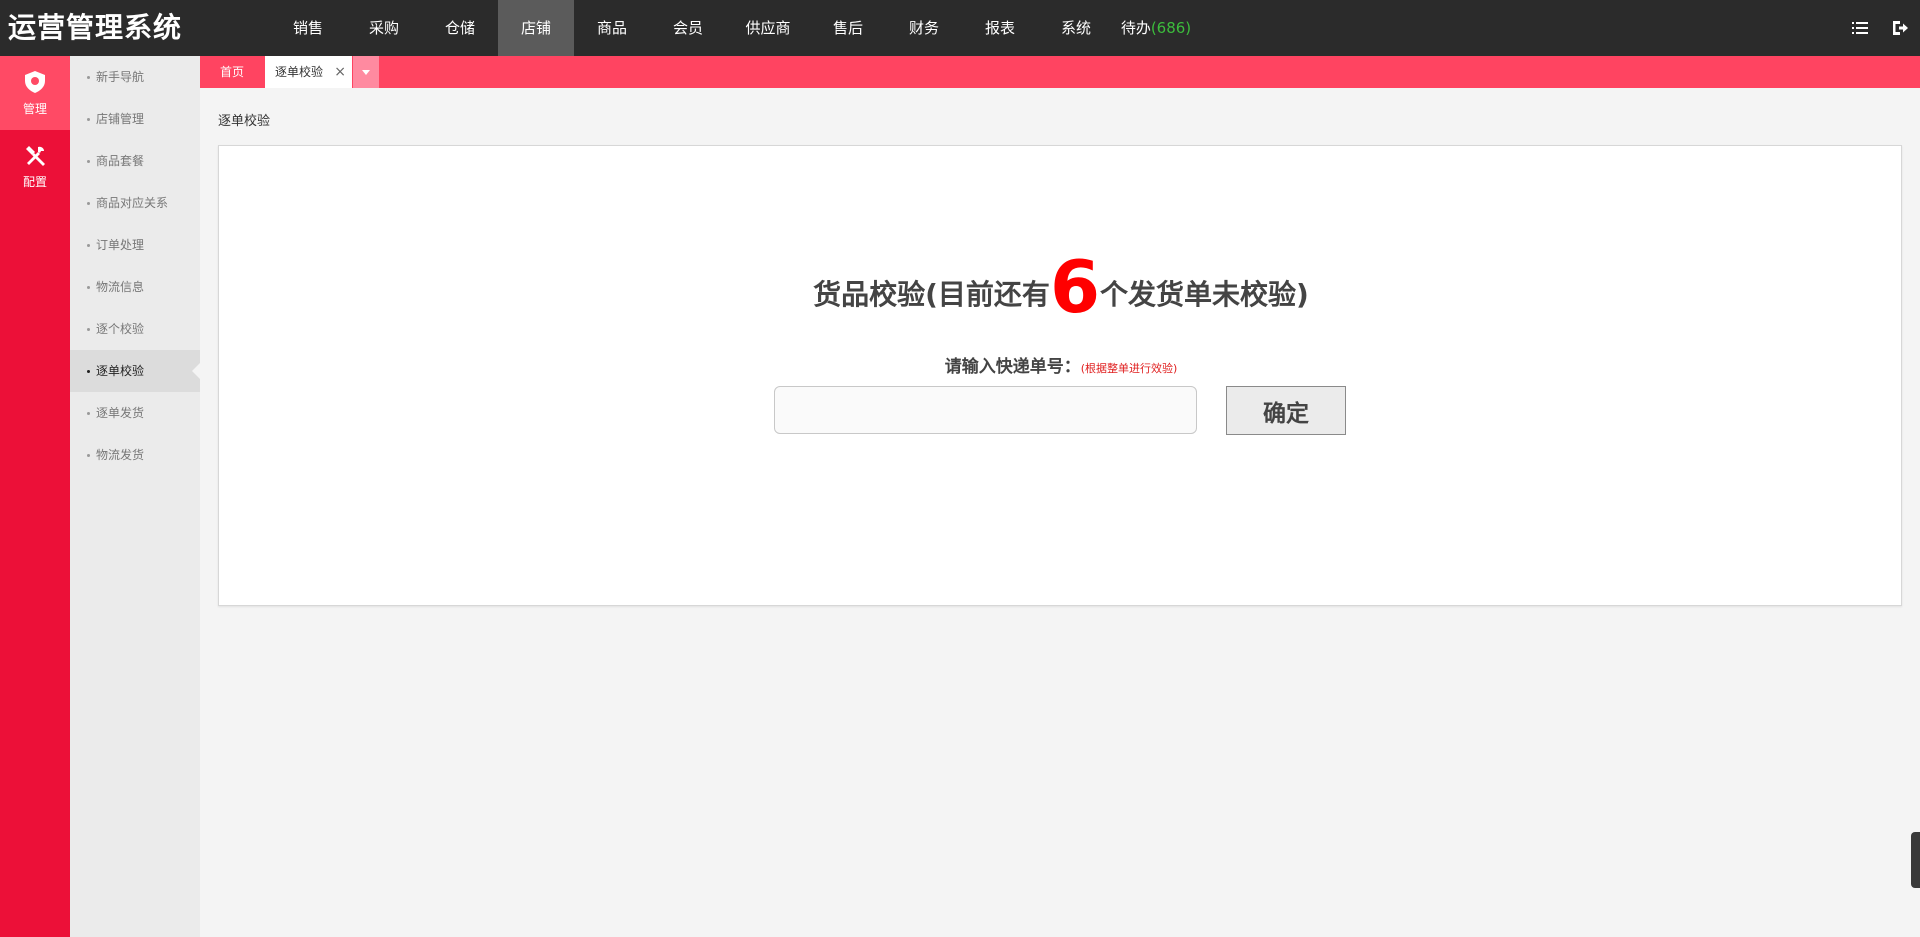  What do you see at coordinates (1286, 410) in the screenshot?
I see `confirm-button: 确定` at bounding box center [1286, 410].